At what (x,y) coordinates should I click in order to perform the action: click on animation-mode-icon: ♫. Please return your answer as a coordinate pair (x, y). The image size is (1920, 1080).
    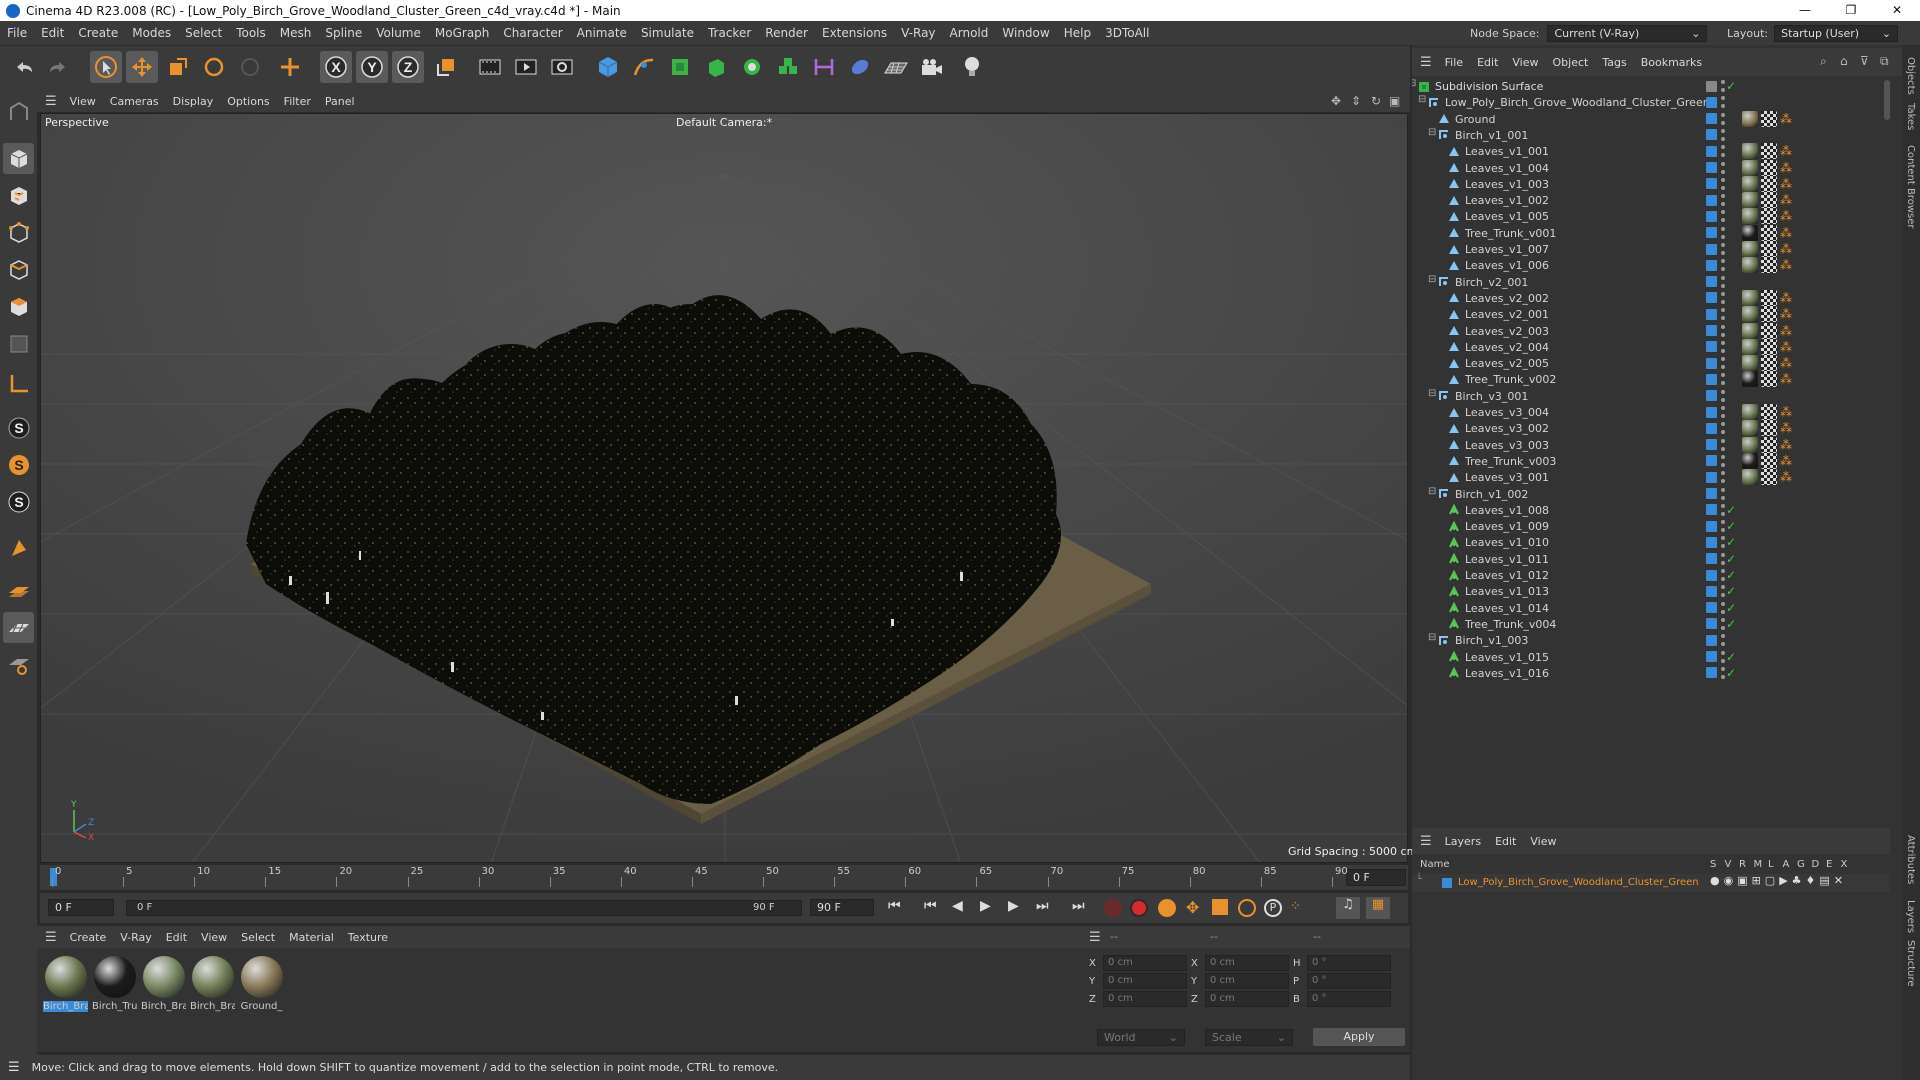
    Looking at the image, I should click on (1348, 908).